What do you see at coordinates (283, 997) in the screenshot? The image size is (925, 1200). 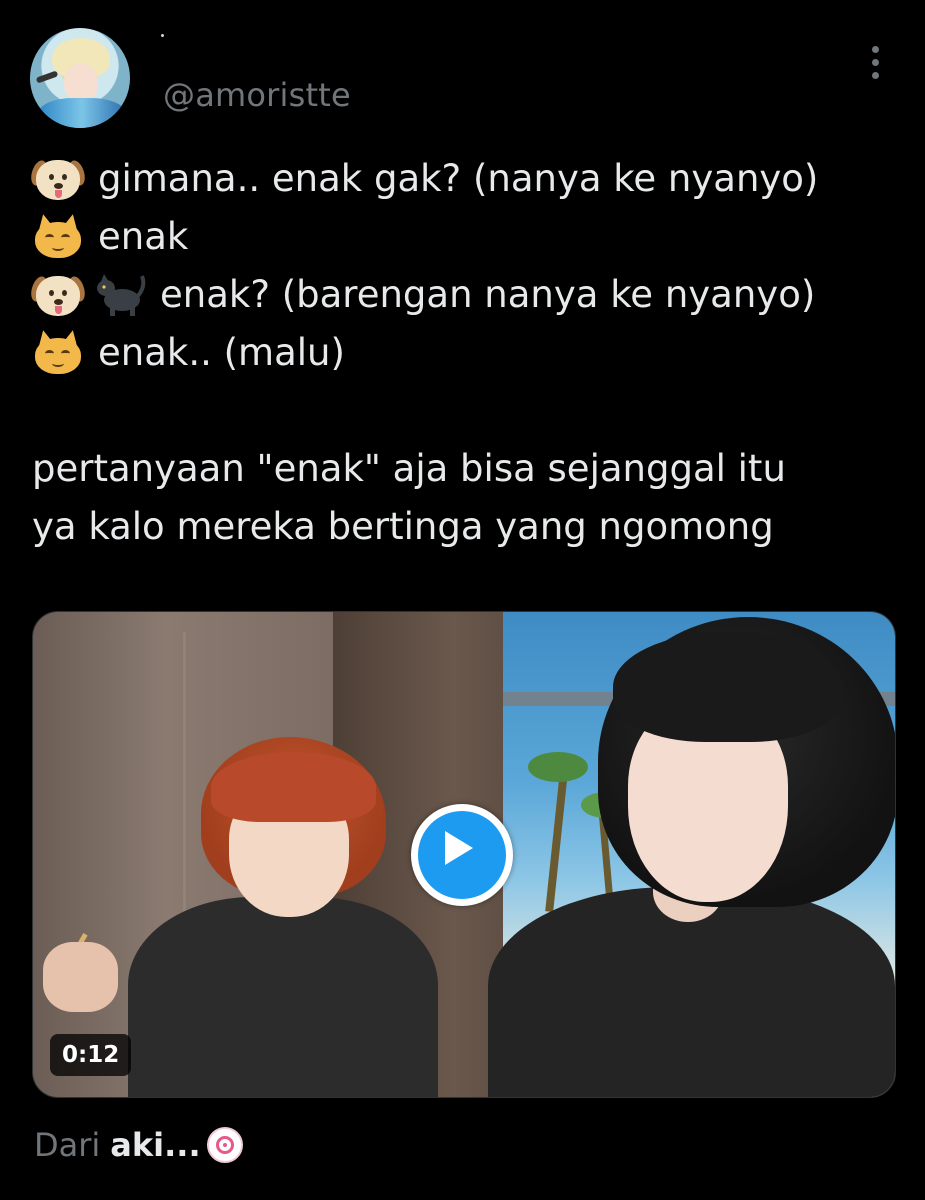 I see `video-person-left` at bounding box center [283, 997].